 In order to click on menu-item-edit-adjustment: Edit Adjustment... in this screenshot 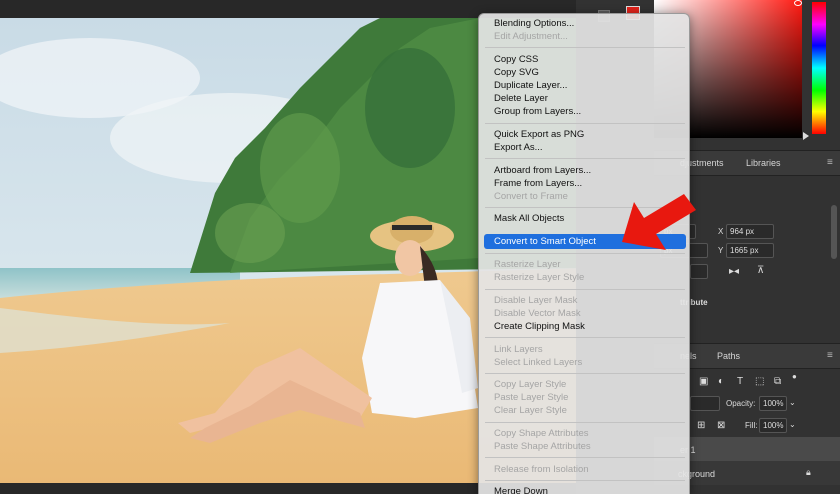, I will do `click(531, 36)`.